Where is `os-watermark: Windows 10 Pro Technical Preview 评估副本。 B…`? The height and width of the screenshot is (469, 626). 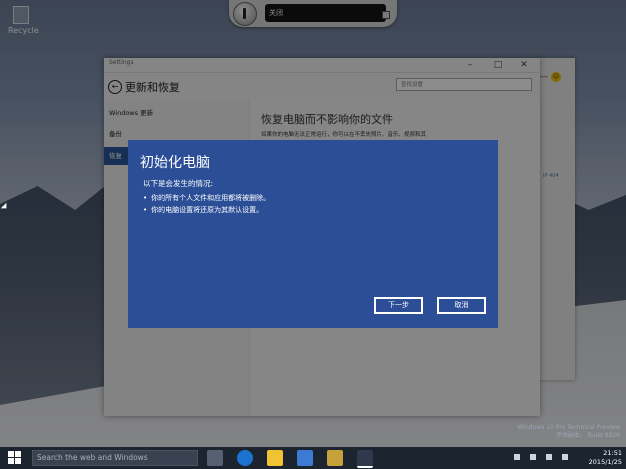 os-watermark: Windows 10 Pro Technical Preview 评估副本。 B… is located at coordinates (569, 432).